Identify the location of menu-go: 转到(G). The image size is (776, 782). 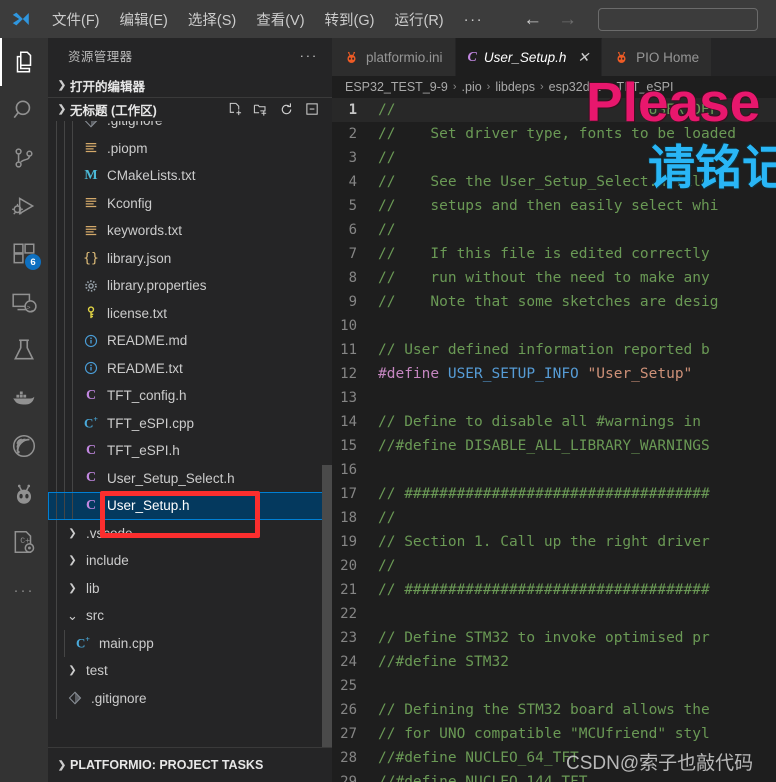
(350, 19).